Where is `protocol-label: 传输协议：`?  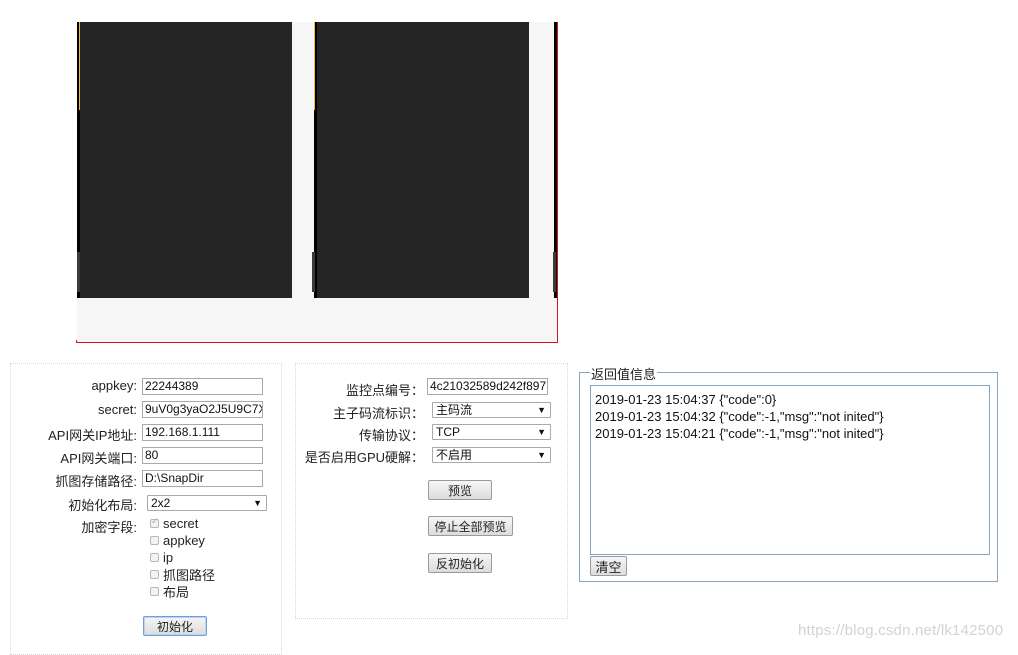
protocol-label: 传输协议： is located at coordinates (391, 435).